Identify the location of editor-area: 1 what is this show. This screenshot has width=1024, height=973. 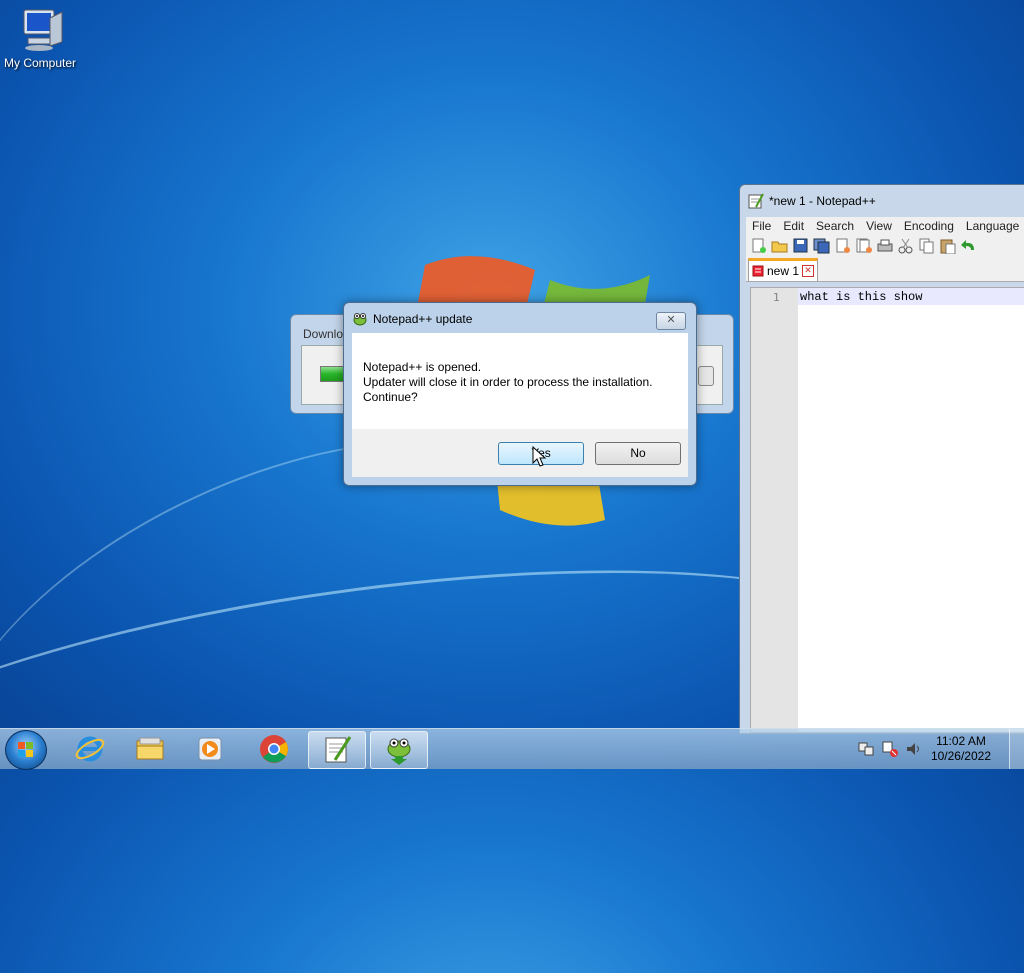
(887, 510).